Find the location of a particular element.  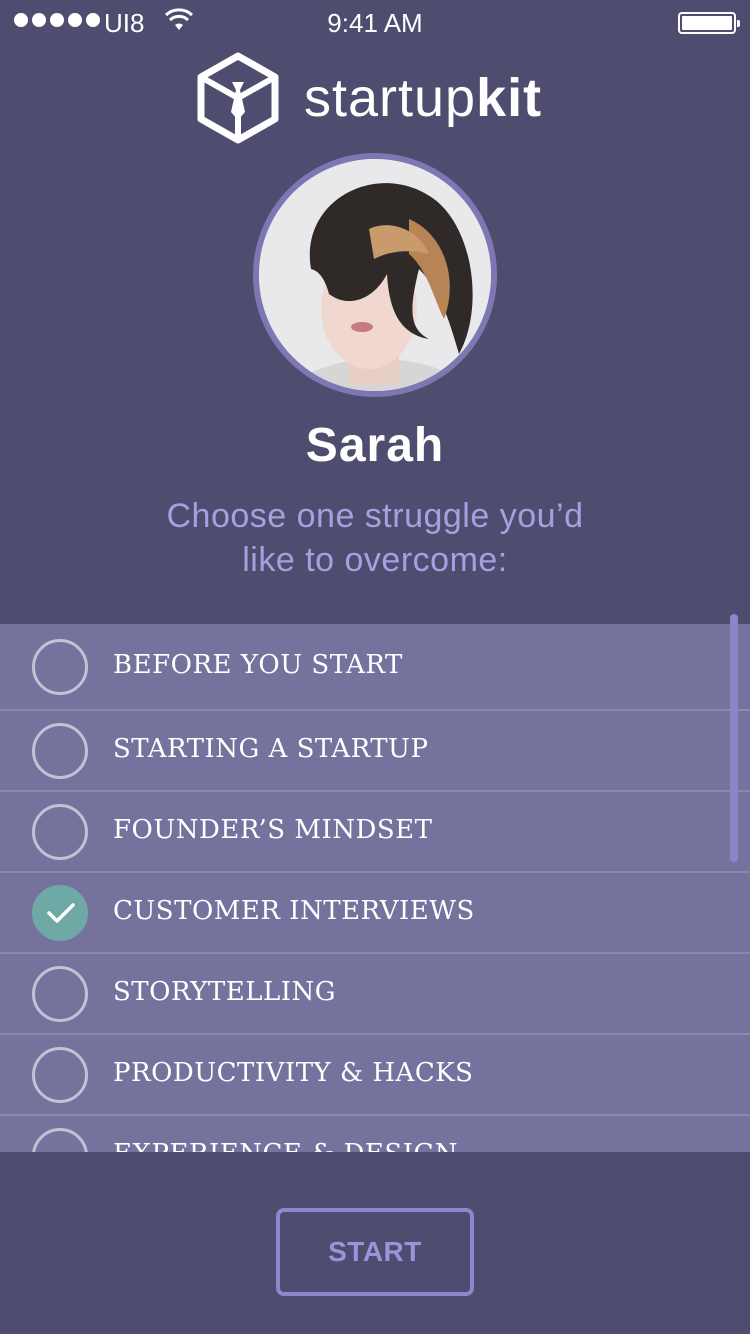

list-item: BEFORE YOU START is located at coordinates (375, 667).